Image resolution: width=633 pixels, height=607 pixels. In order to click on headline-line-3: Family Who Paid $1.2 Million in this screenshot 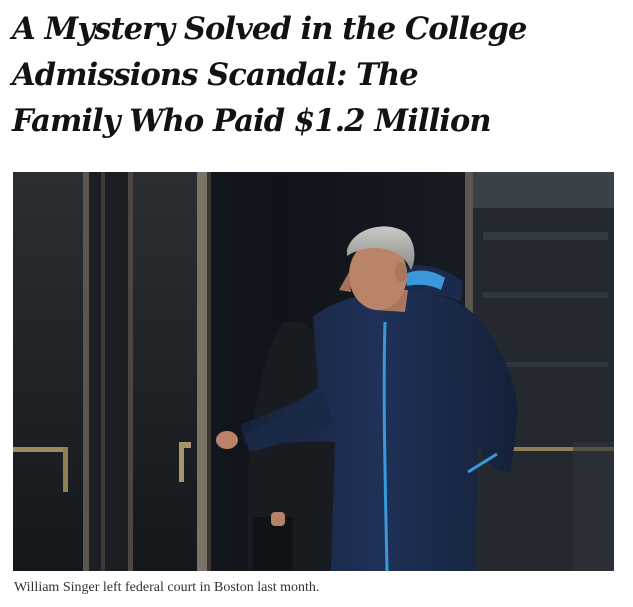, I will do `click(252, 121)`.